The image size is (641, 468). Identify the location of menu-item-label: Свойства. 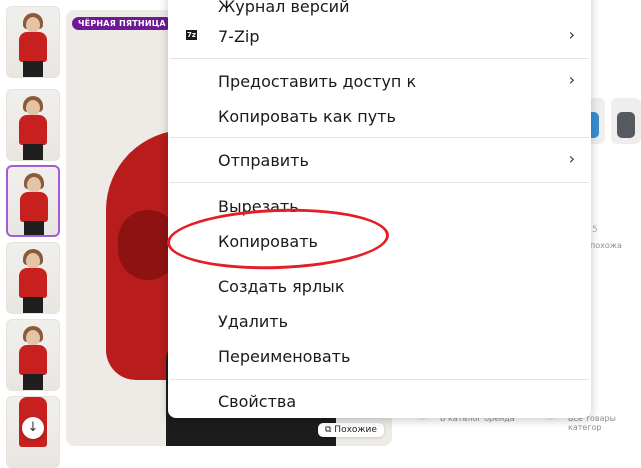
(257, 401).